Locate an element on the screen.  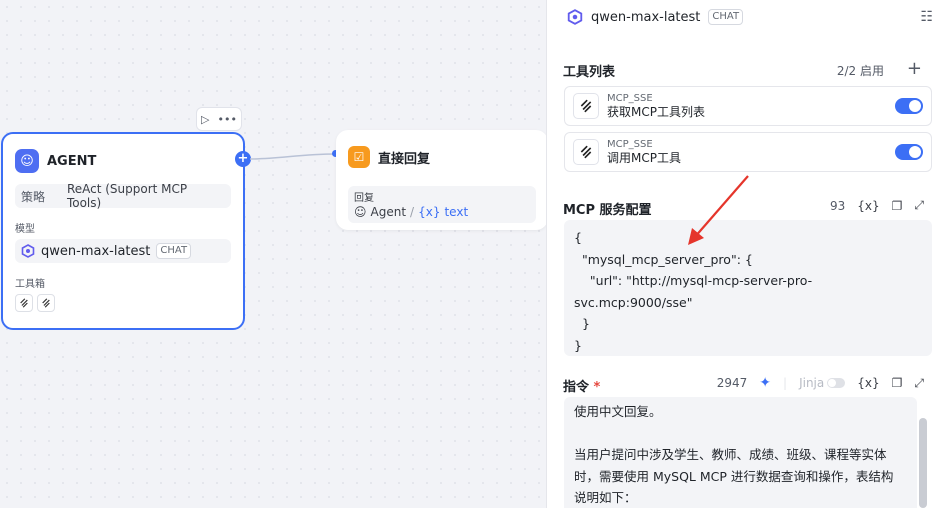
tool-item: MCP_SSE 调用MCP工具 is located at coordinates (748, 152).